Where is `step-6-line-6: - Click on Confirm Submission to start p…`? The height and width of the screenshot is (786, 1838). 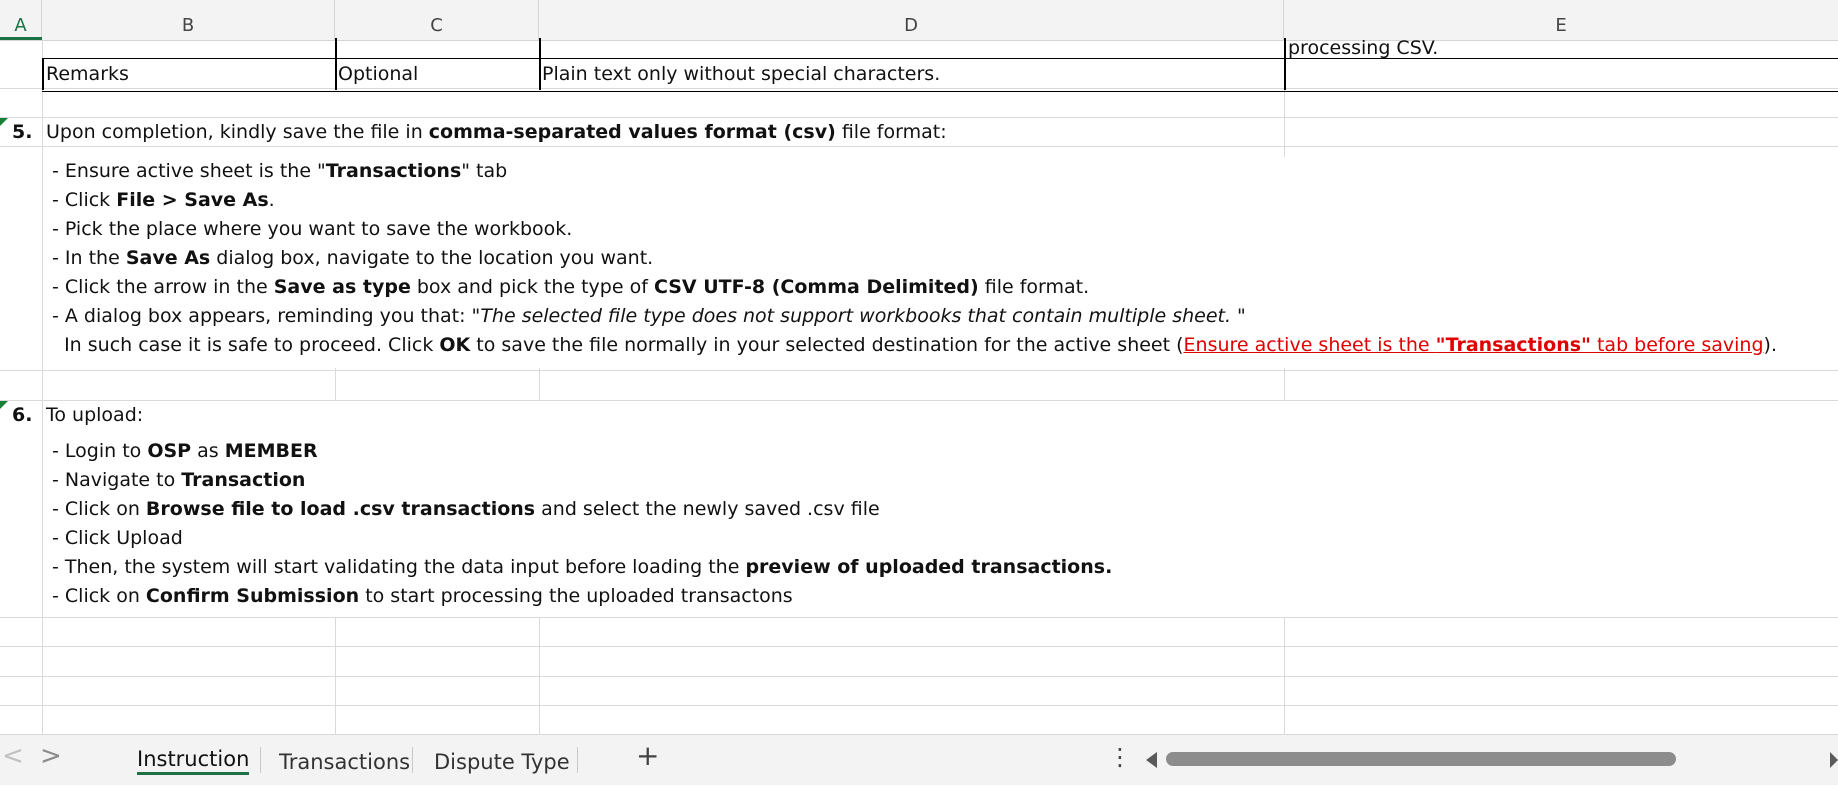
step-6-line-6: - Click on Confirm Submission to start p… is located at coordinates (422, 596).